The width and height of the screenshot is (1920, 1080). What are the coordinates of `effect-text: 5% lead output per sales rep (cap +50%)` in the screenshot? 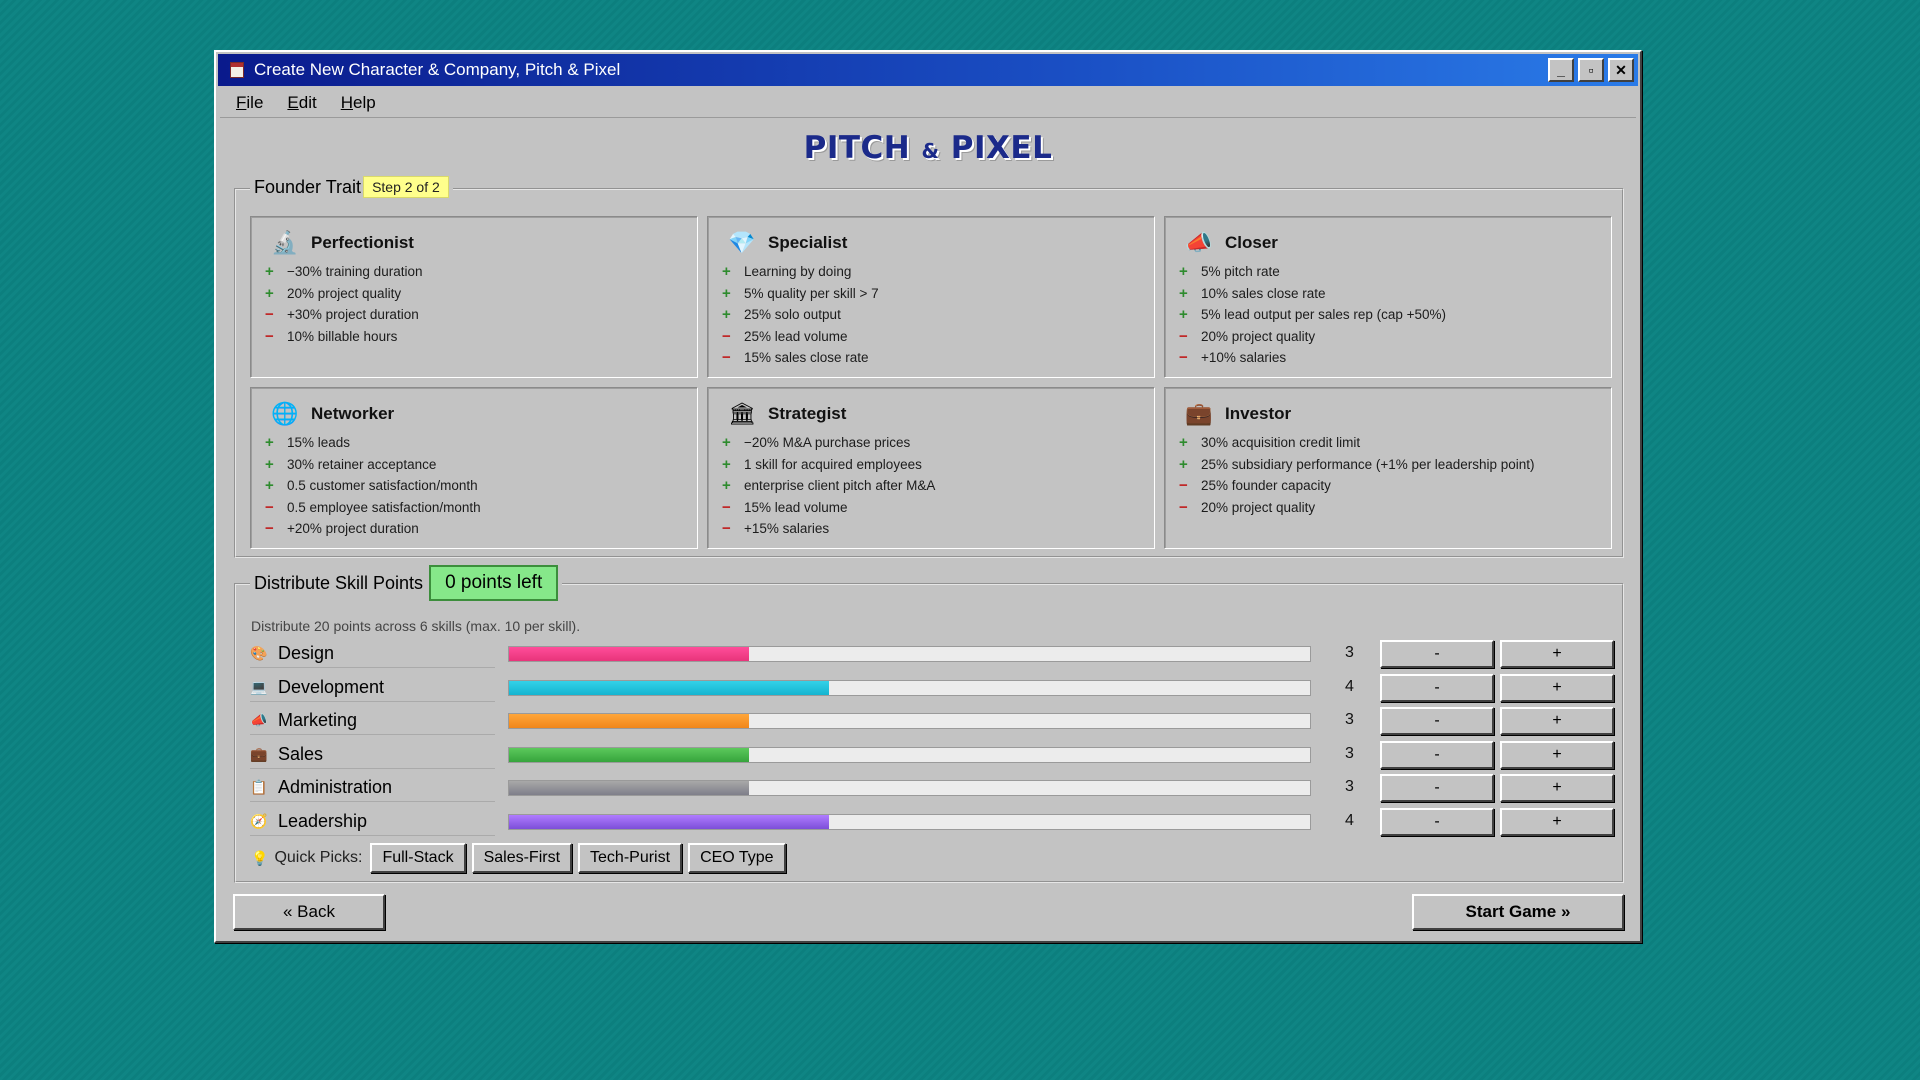 It's located at (1324, 315).